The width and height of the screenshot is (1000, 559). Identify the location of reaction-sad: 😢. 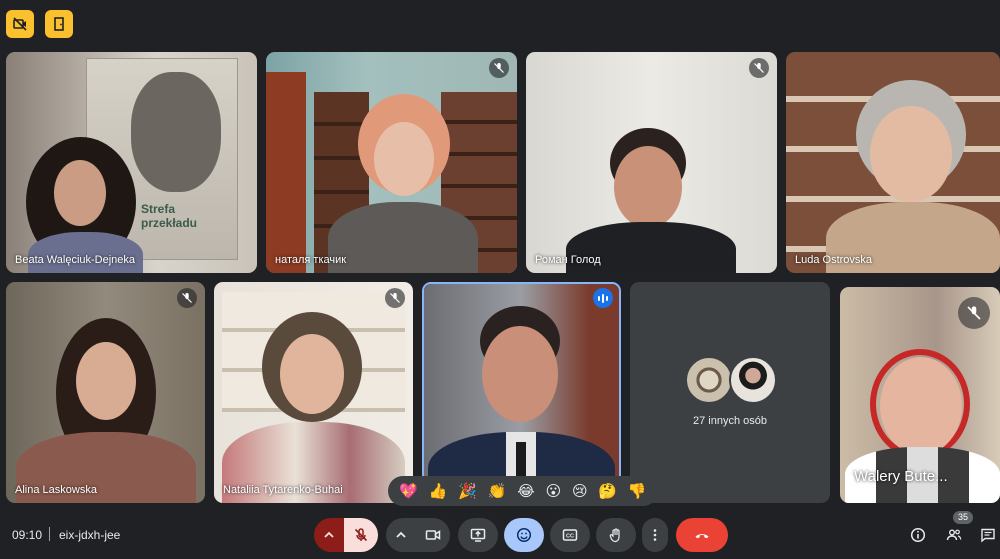
(580, 491).